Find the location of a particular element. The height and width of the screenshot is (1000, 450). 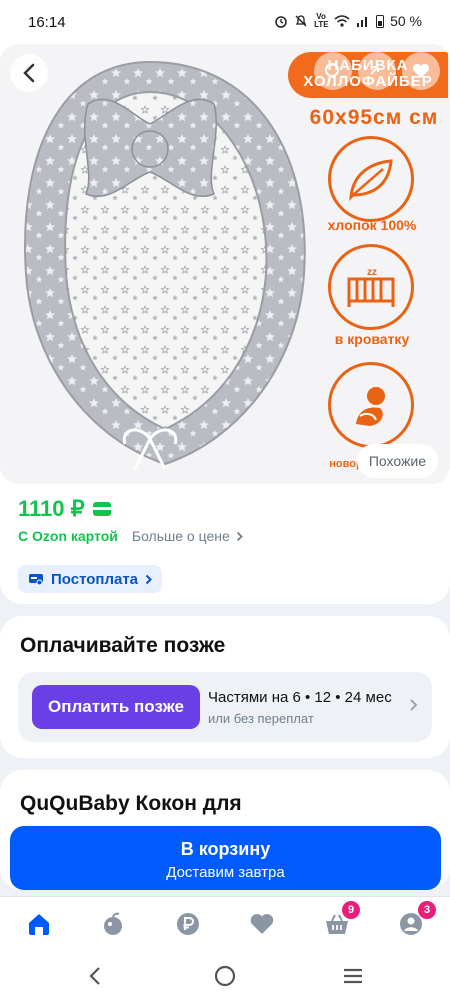

delivery-label: Доставим завтра is located at coordinates (225, 872).